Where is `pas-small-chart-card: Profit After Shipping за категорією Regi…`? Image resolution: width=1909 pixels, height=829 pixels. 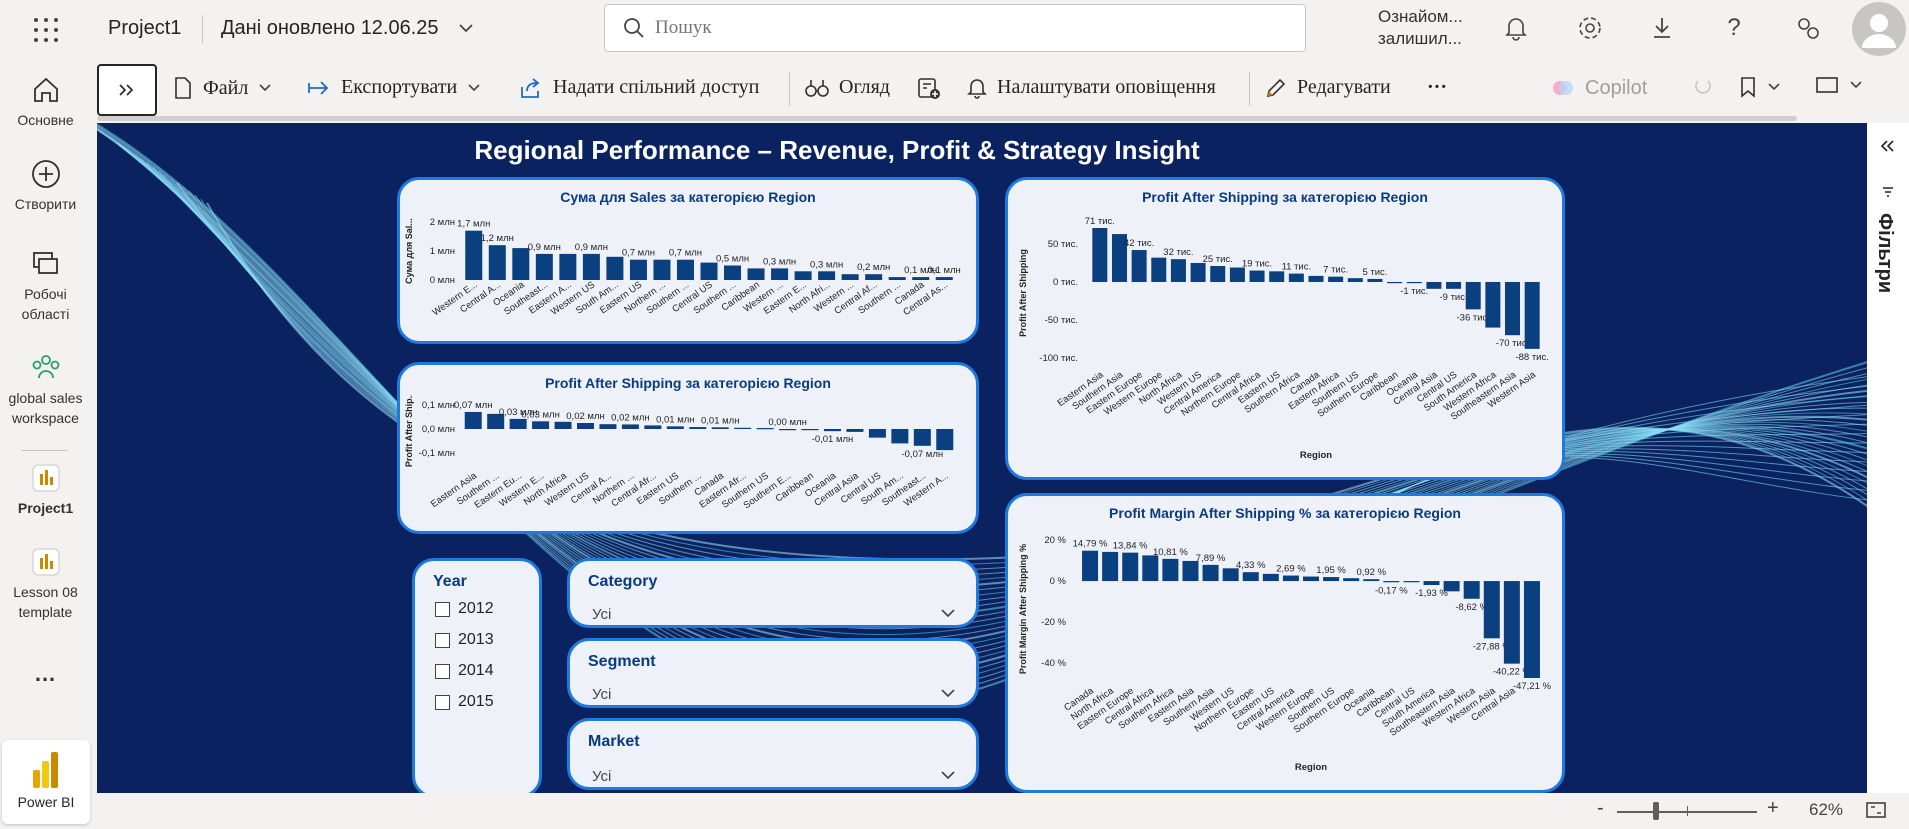 pas-small-chart-card: Profit After Shipping за категорією Regi… is located at coordinates (688, 448).